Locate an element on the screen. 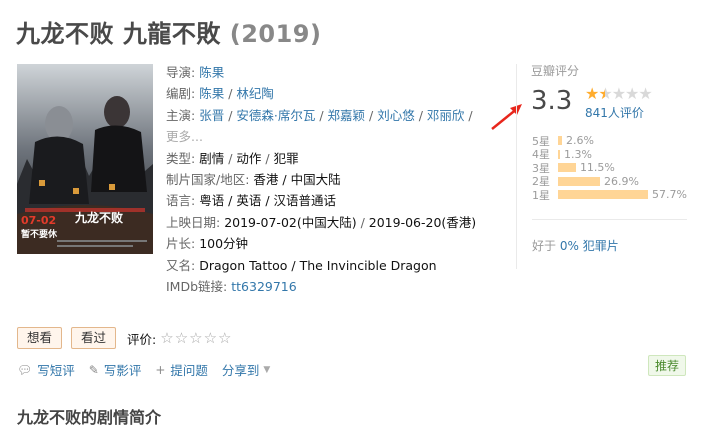 This screenshot has width=702, height=428. release-row: 上映日期: 2019-07-02(中国大陆) / 2019-06-20(香港) is located at coordinates (321, 222).